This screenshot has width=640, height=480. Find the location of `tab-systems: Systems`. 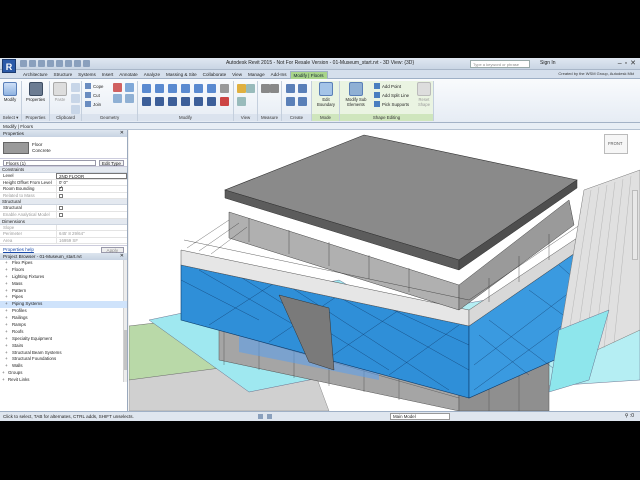

tab-systems: Systems is located at coordinates (87, 75).